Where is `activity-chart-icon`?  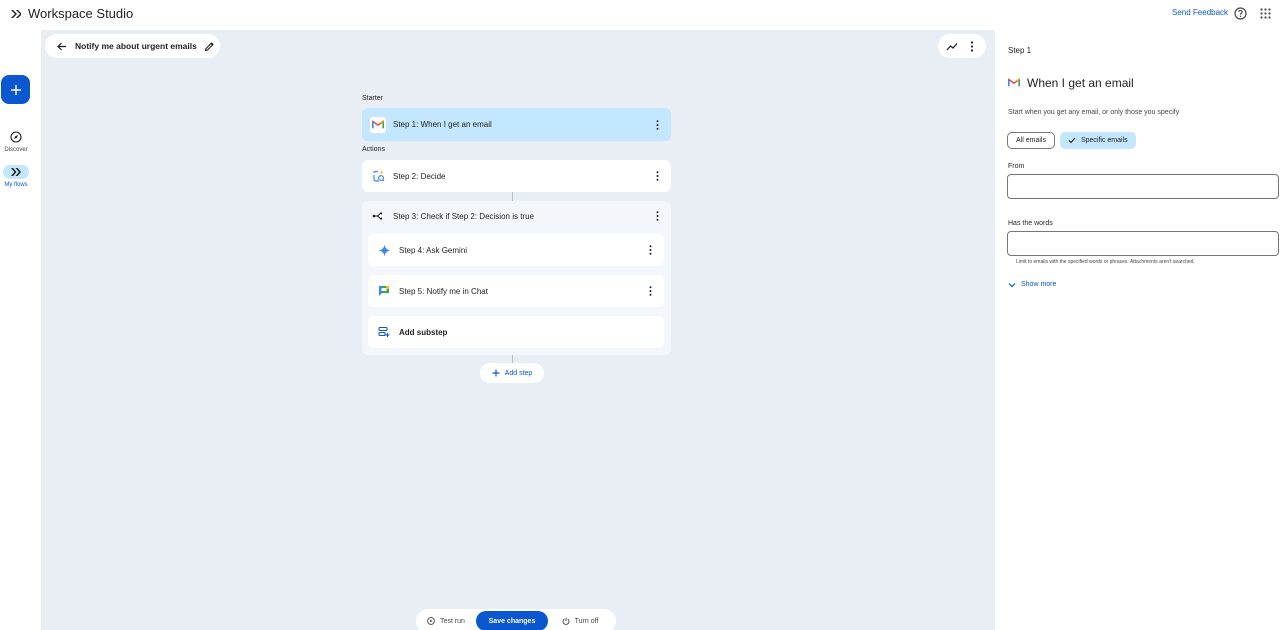
activity-chart-icon is located at coordinates (952, 46).